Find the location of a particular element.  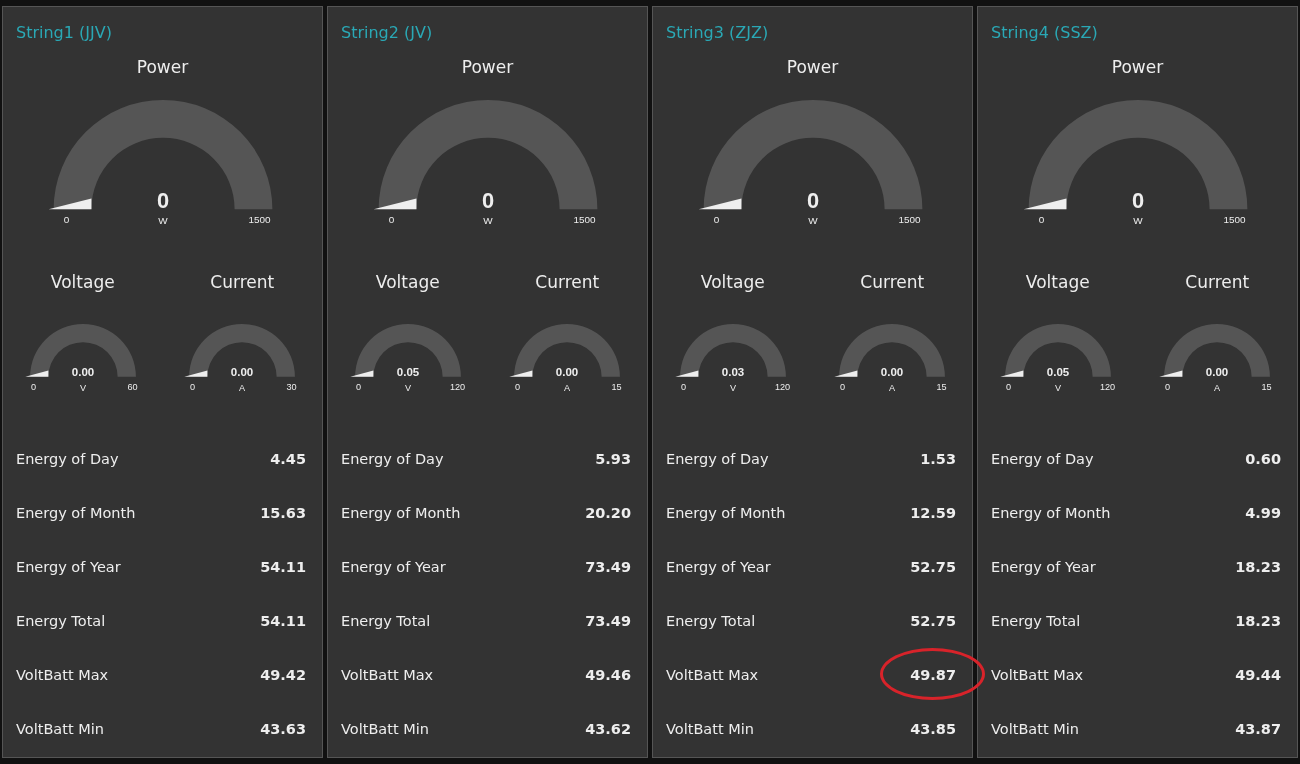

row-value: 0.60 is located at coordinates (1263, 460).